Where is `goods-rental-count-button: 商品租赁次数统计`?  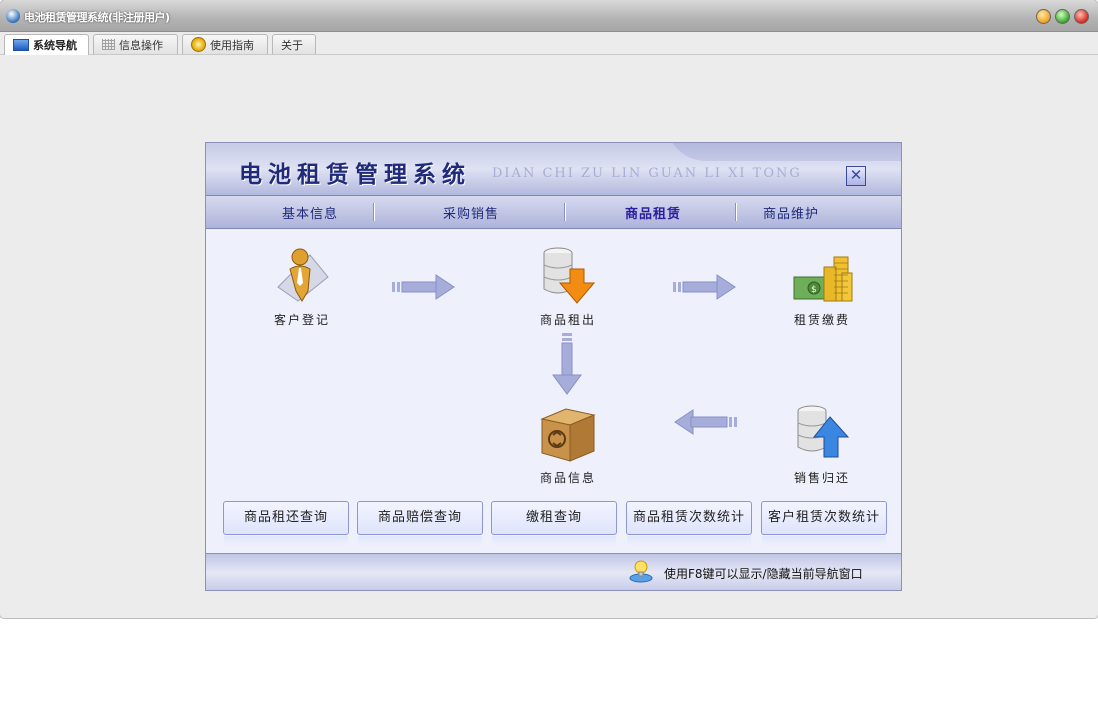
goods-rental-count-button: 商品租赁次数统计 is located at coordinates (689, 523).